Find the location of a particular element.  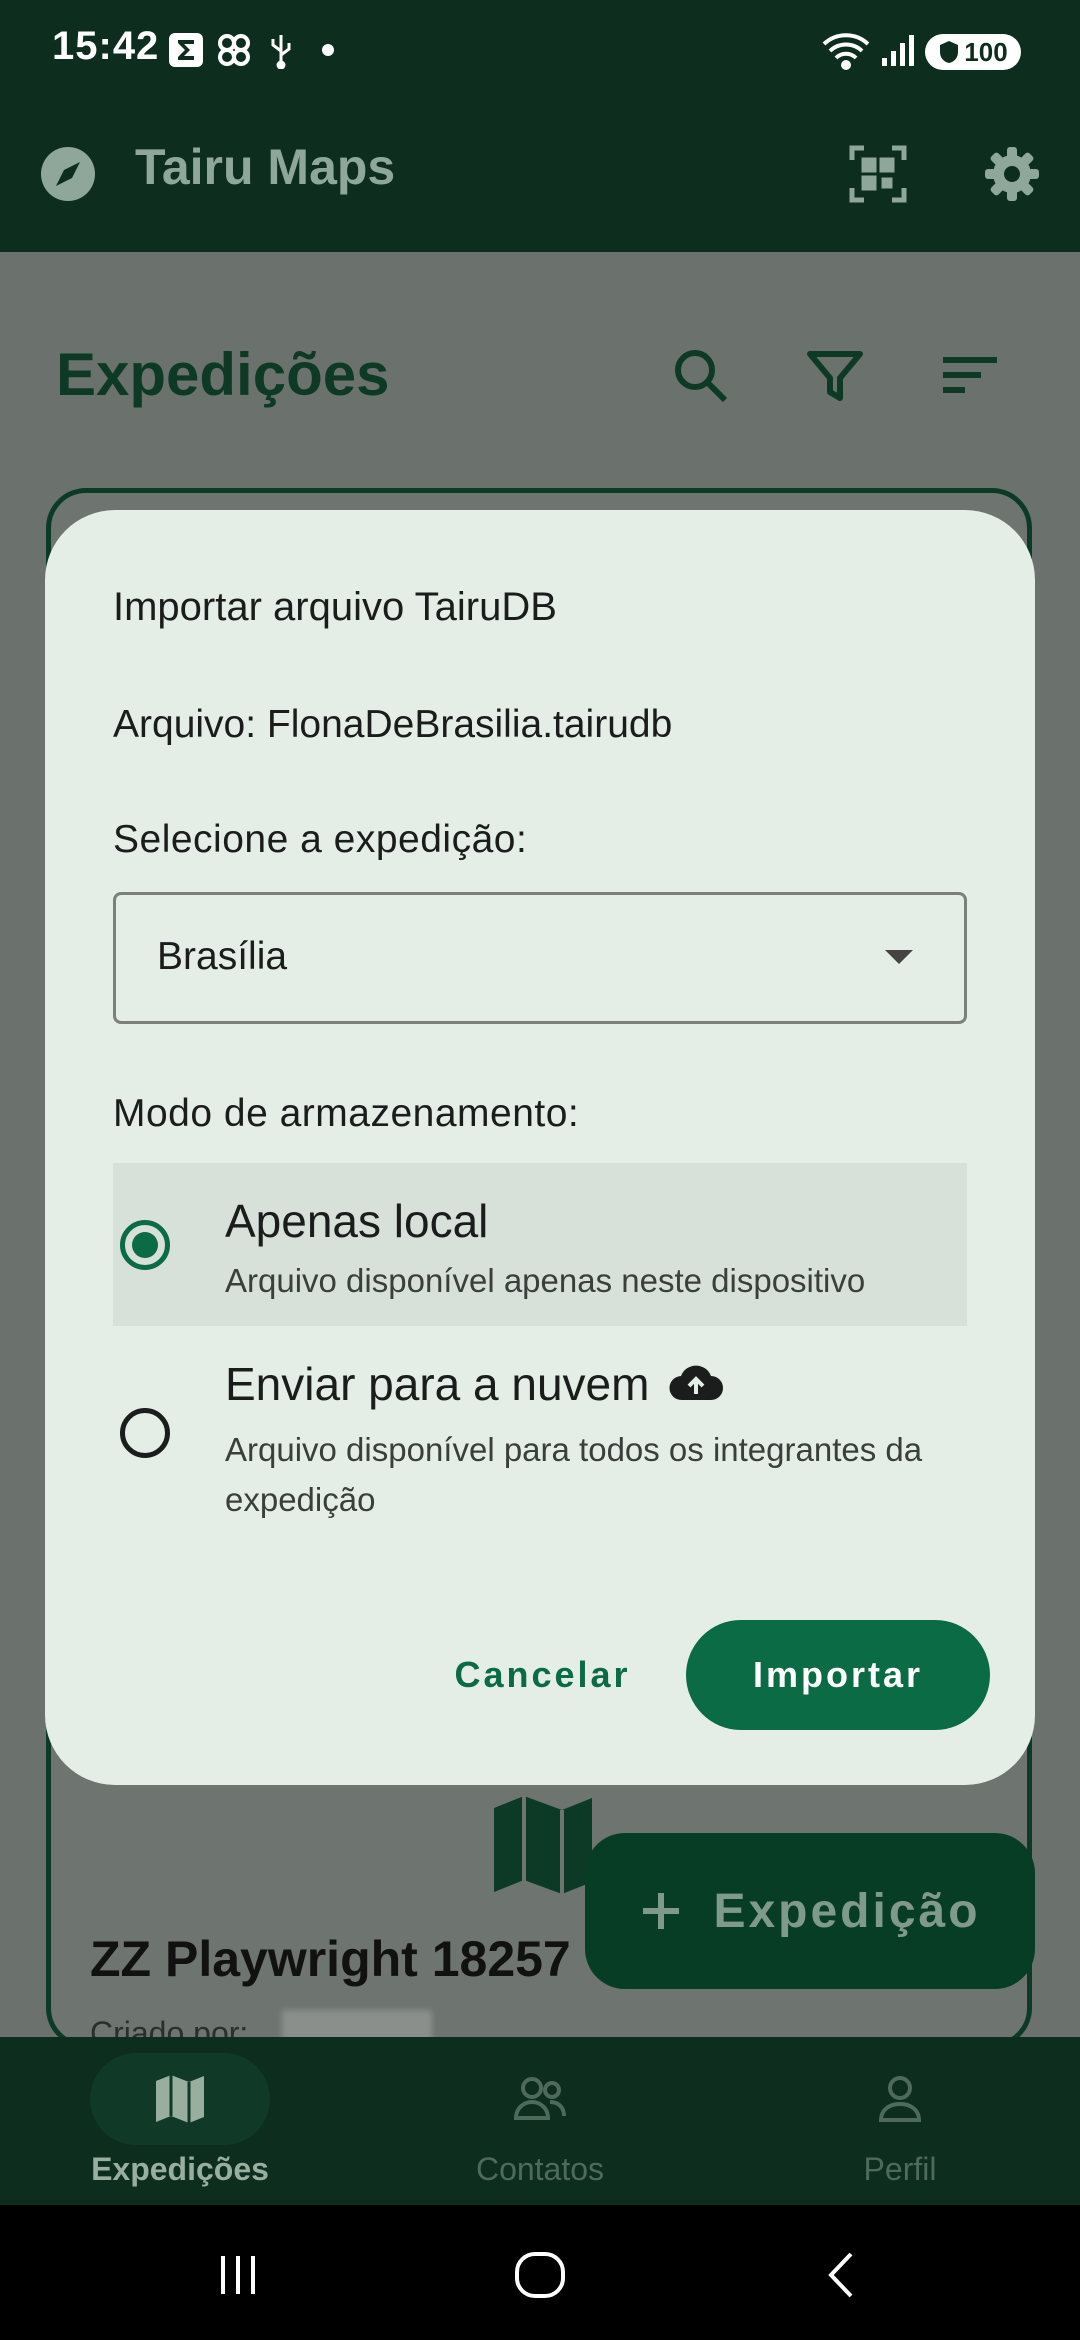

add-expedition-button: Expedição is located at coordinates (810, 1911).